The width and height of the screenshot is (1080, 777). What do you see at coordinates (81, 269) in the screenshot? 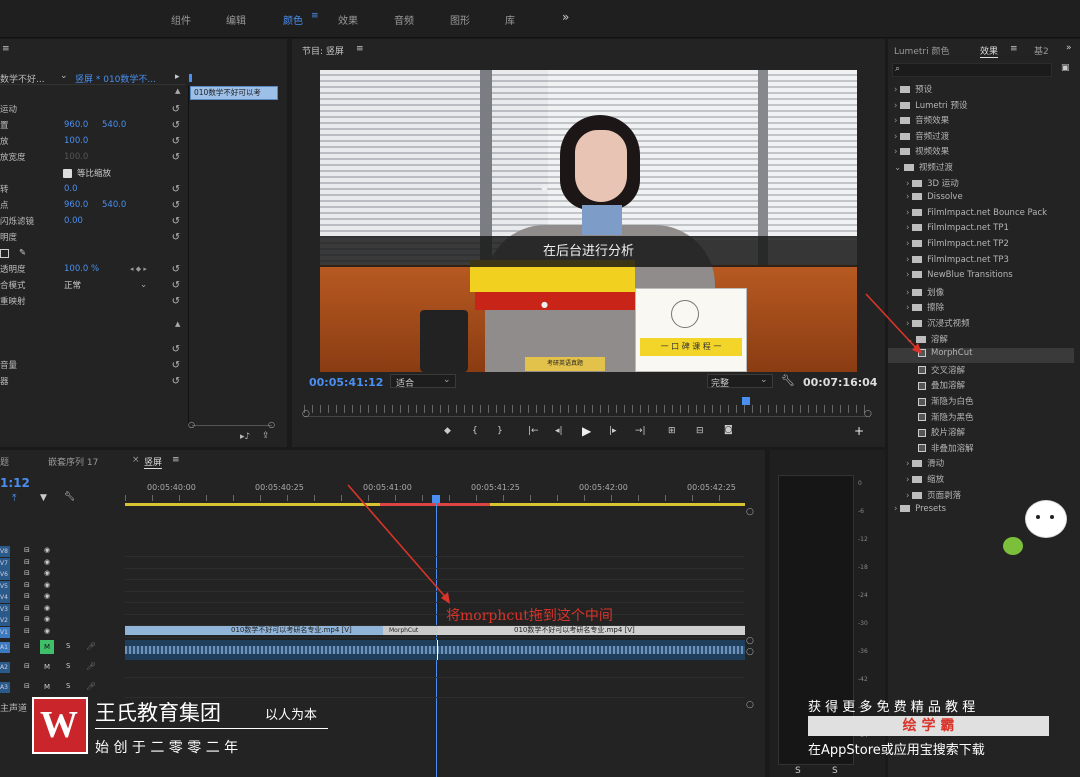
I see `effect-row-value: 100.0 %` at bounding box center [81, 269].